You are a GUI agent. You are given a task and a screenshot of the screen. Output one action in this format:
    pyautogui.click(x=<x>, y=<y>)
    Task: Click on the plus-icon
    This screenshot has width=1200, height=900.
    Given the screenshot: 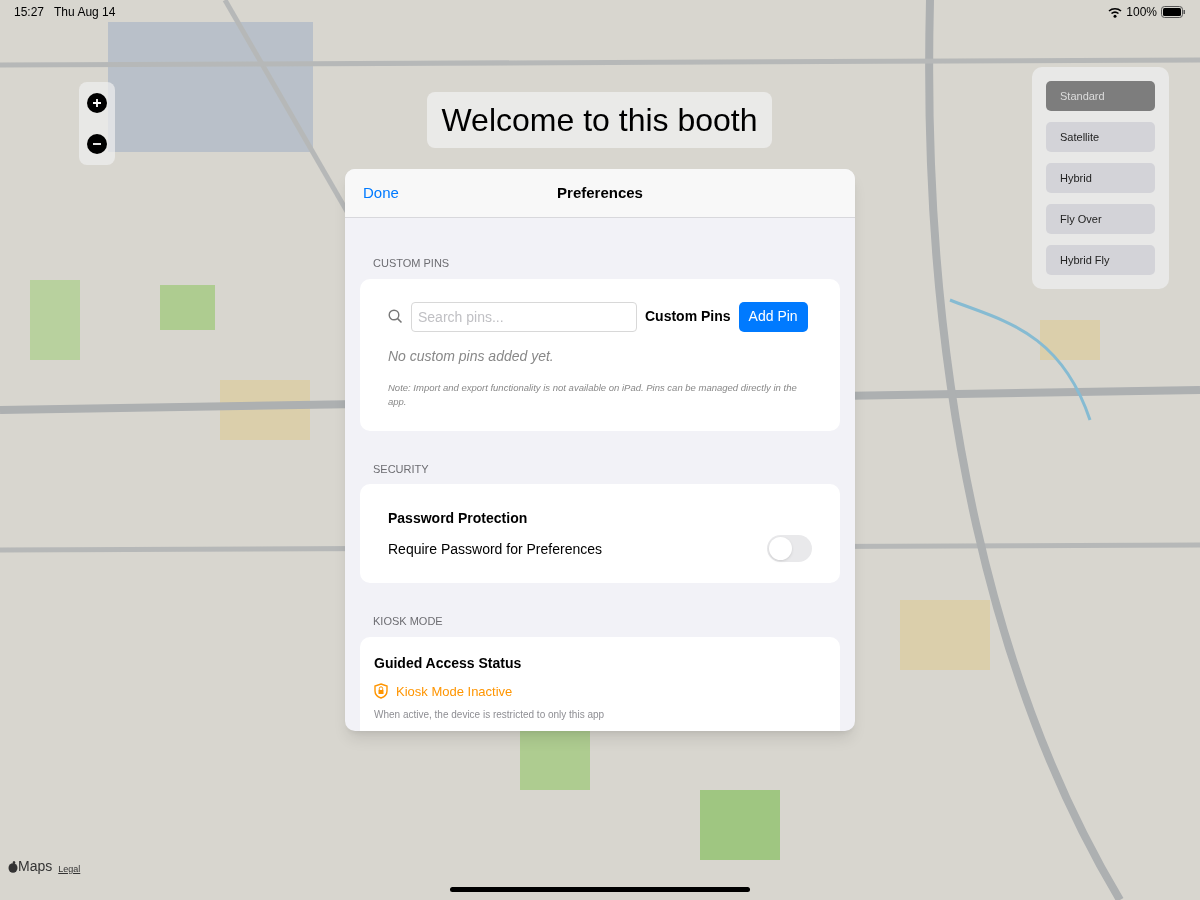 What is the action you would take?
    pyautogui.click(x=97, y=102)
    